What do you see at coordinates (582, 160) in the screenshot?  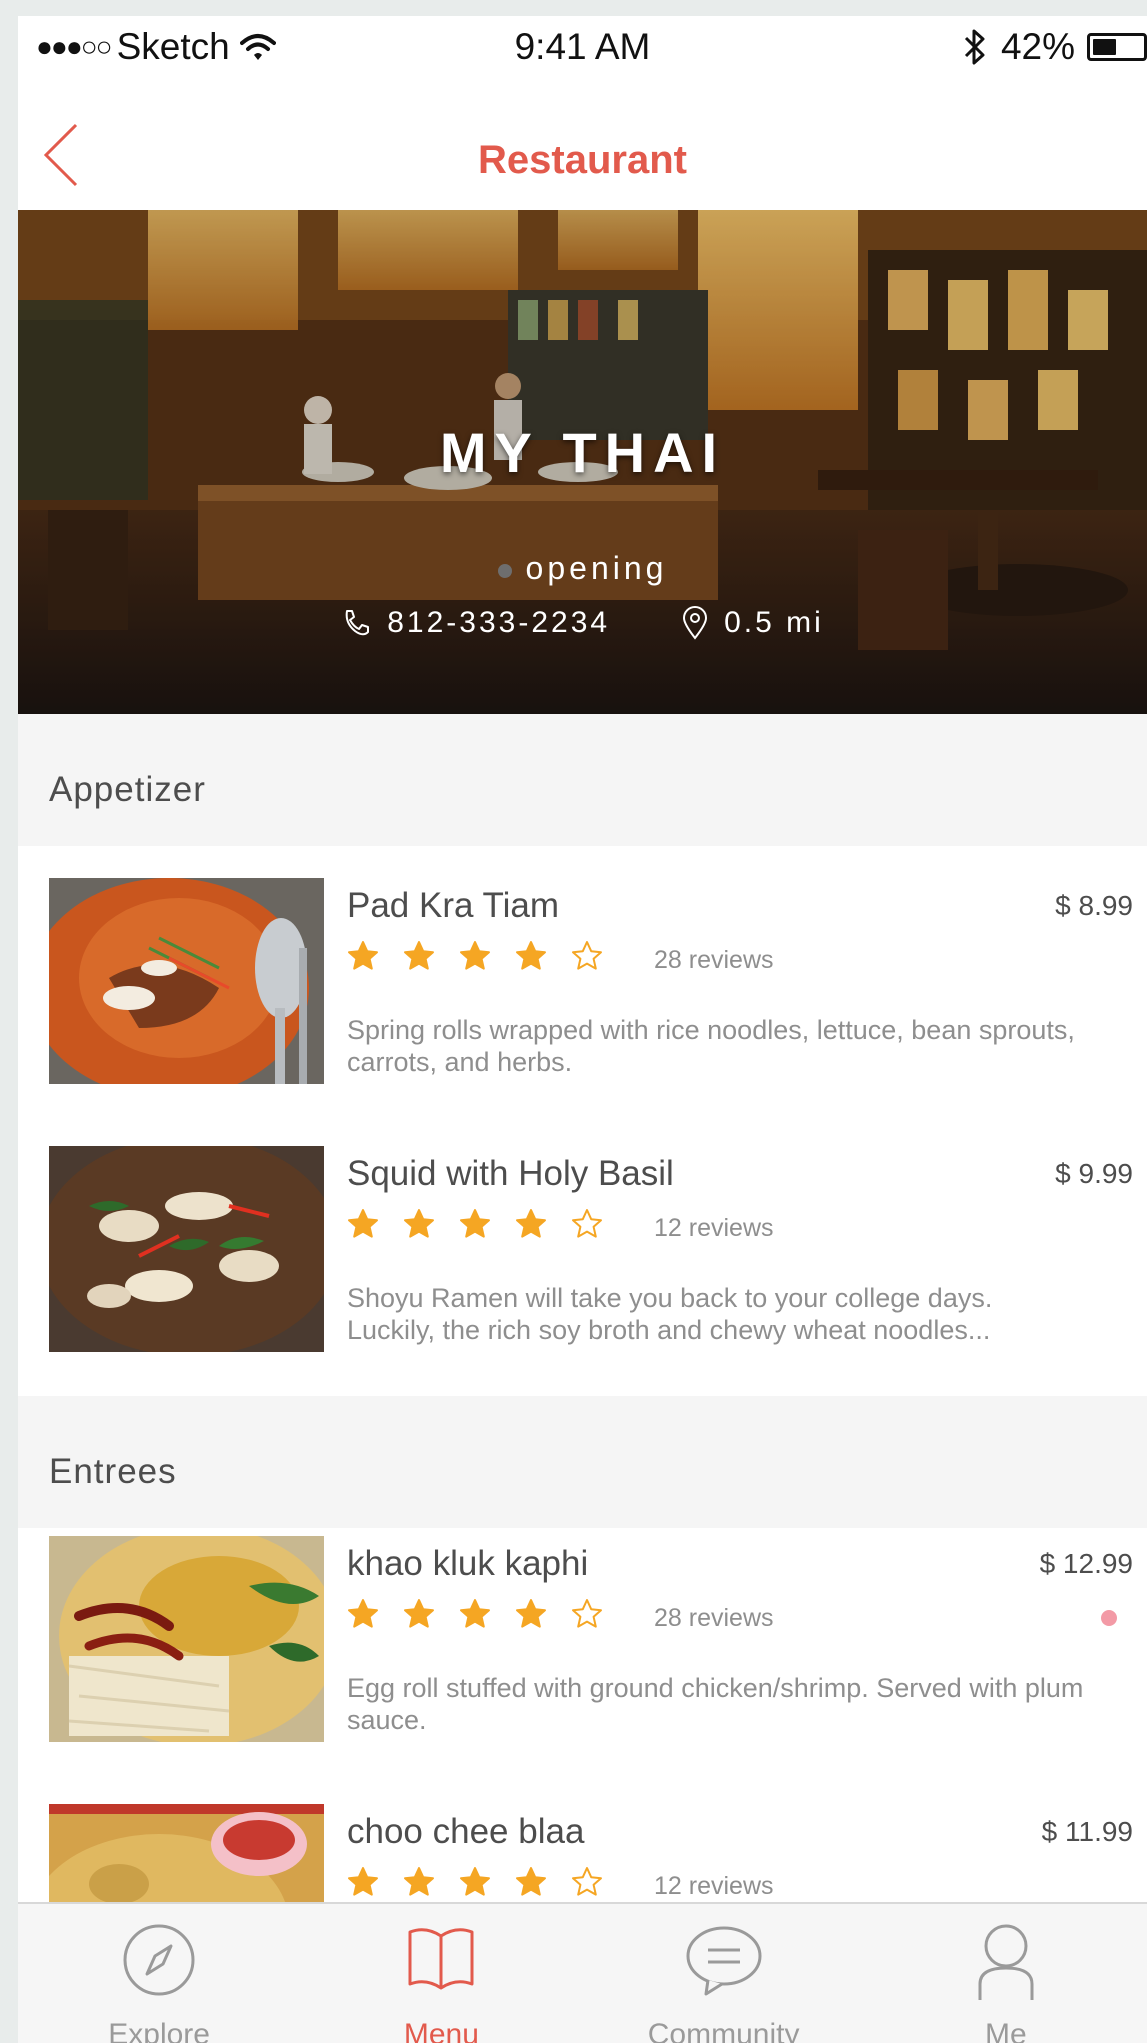 I see `page-title: Restaurant` at bounding box center [582, 160].